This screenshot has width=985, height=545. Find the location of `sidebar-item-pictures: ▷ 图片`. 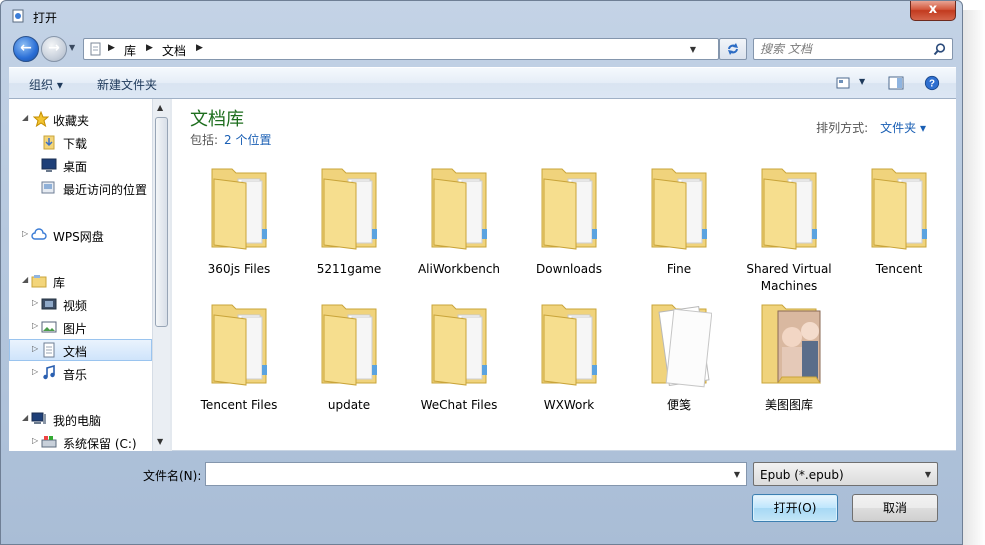

sidebar-item-pictures: ▷ 图片 is located at coordinates (80, 327).